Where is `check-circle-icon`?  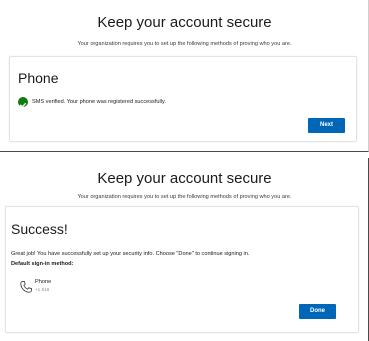
check-circle-icon is located at coordinates (23, 102).